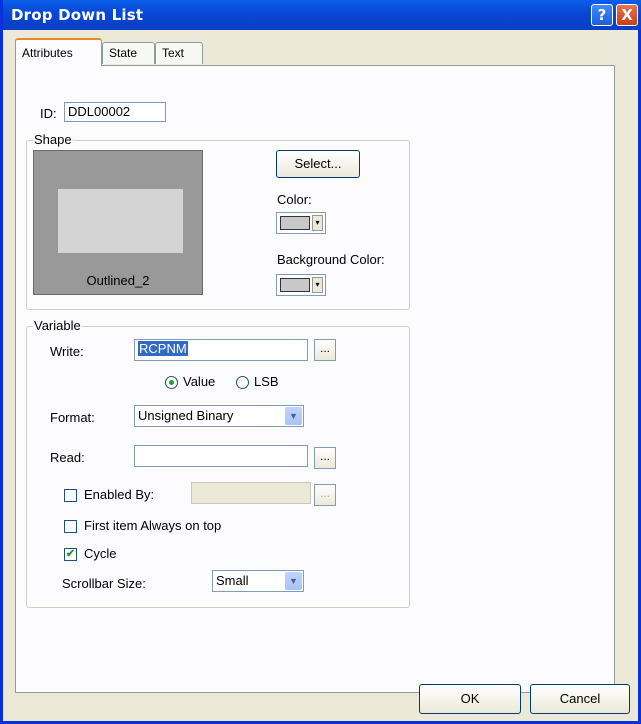  Describe the element at coordinates (317, 223) in the screenshot. I see `color-dropdown-icon: ▾` at that location.